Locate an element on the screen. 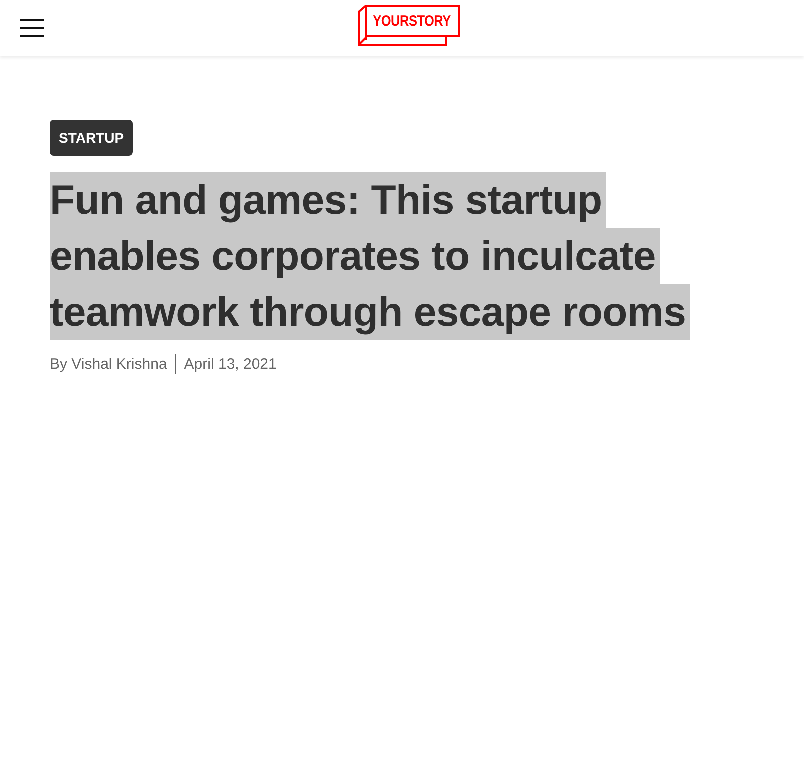 The height and width of the screenshot is (761, 804). category-tag: STARTUP is located at coordinates (92, 138).